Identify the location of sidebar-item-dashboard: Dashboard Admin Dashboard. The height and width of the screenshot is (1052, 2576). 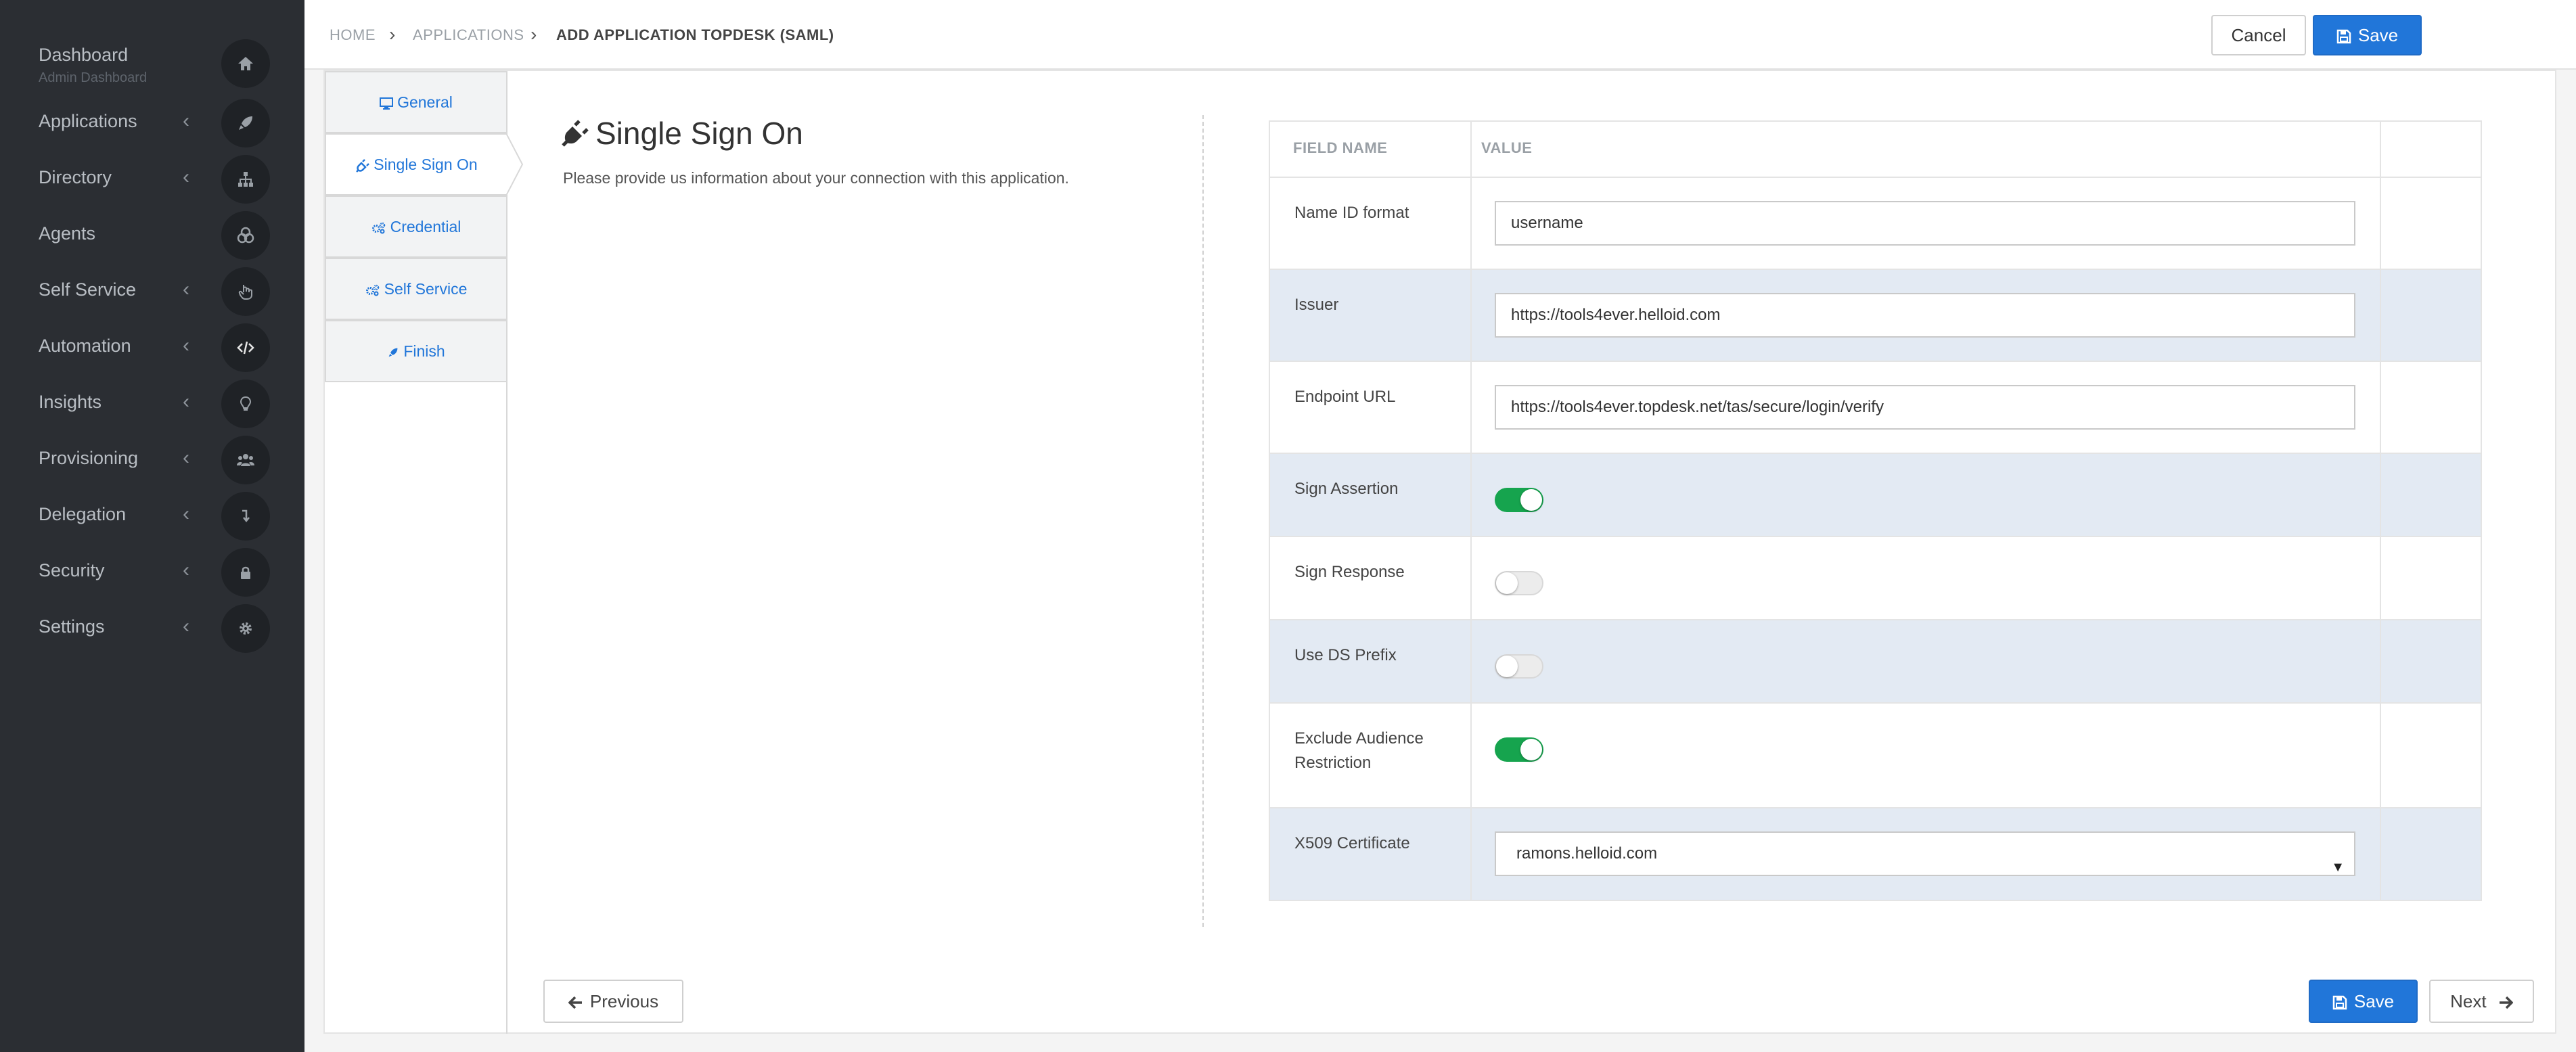
(152, 64).